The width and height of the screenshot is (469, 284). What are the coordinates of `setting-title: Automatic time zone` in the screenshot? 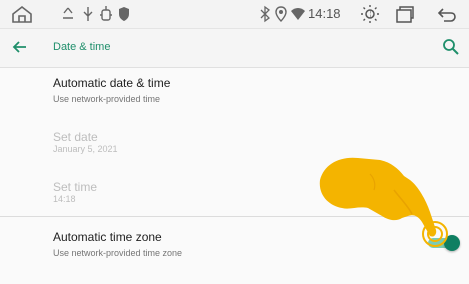 It's located at (107, 237).